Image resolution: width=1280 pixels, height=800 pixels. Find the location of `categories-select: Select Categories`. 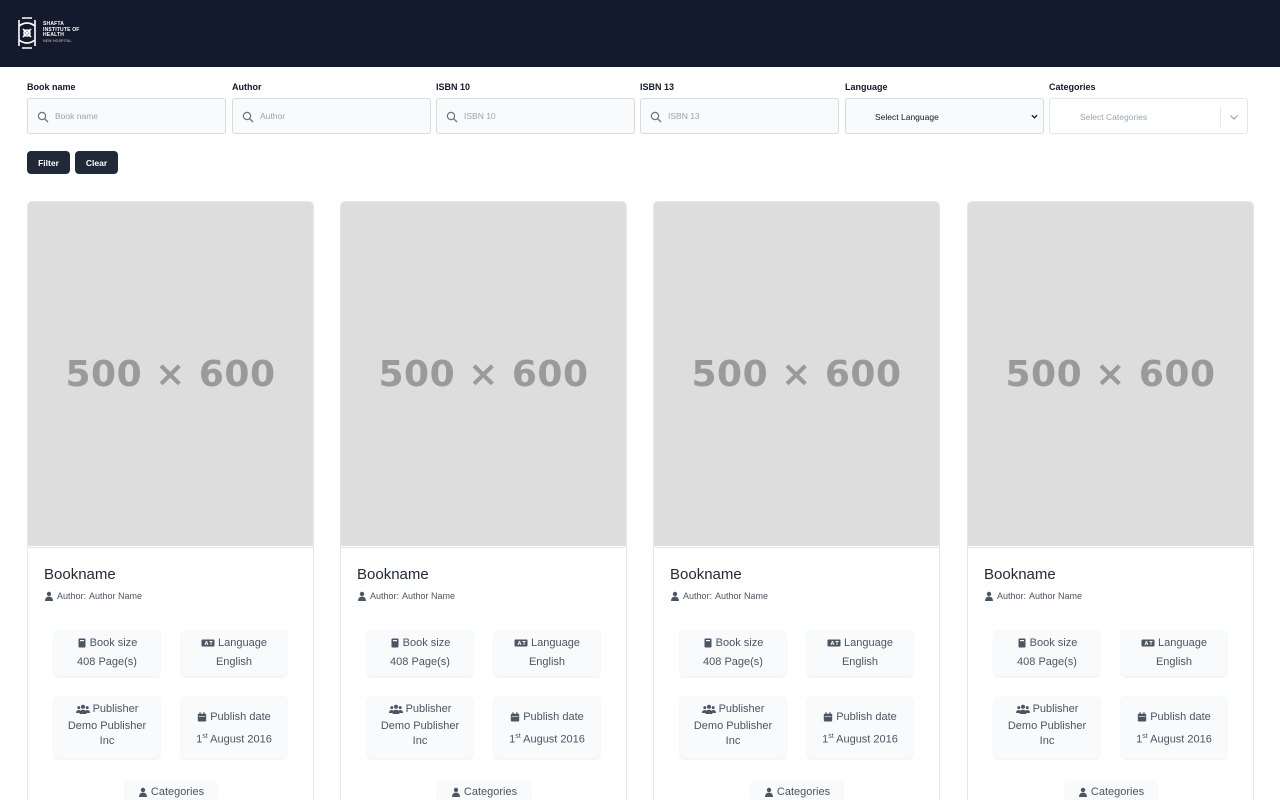

categories-select: Select Categories is located at coordinates (1148, 116).